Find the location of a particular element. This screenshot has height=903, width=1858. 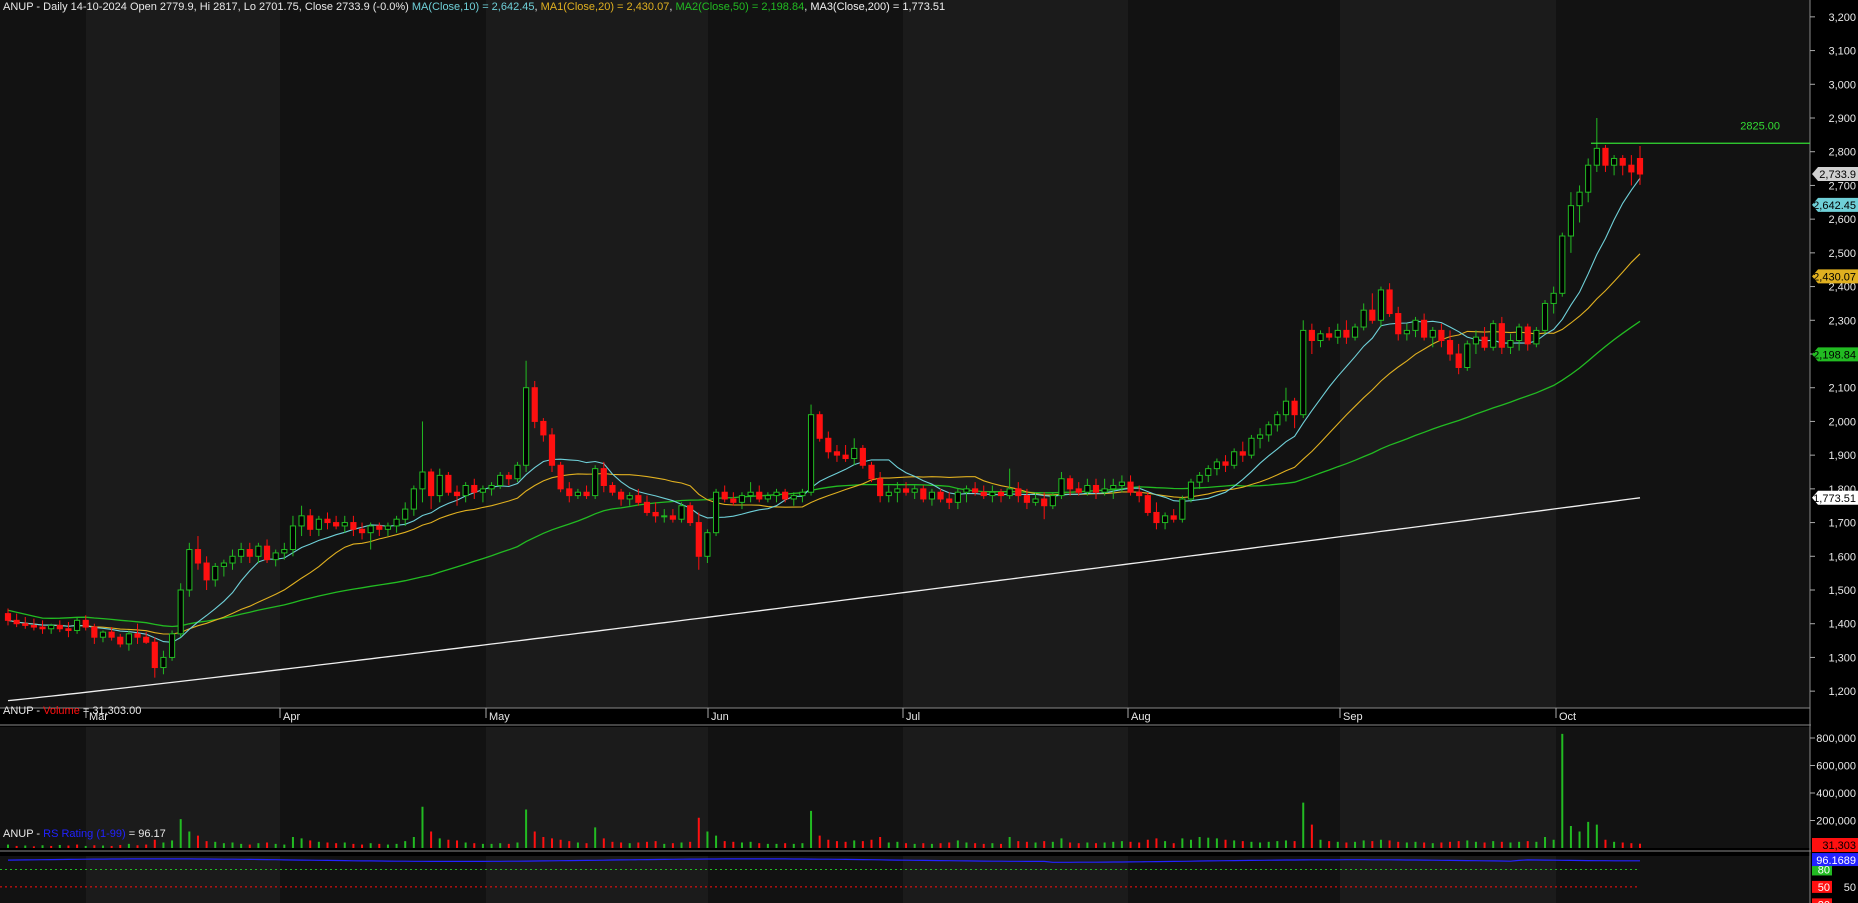

price-tag-label: 2,642.45 is located at coordinates (1834, 206).